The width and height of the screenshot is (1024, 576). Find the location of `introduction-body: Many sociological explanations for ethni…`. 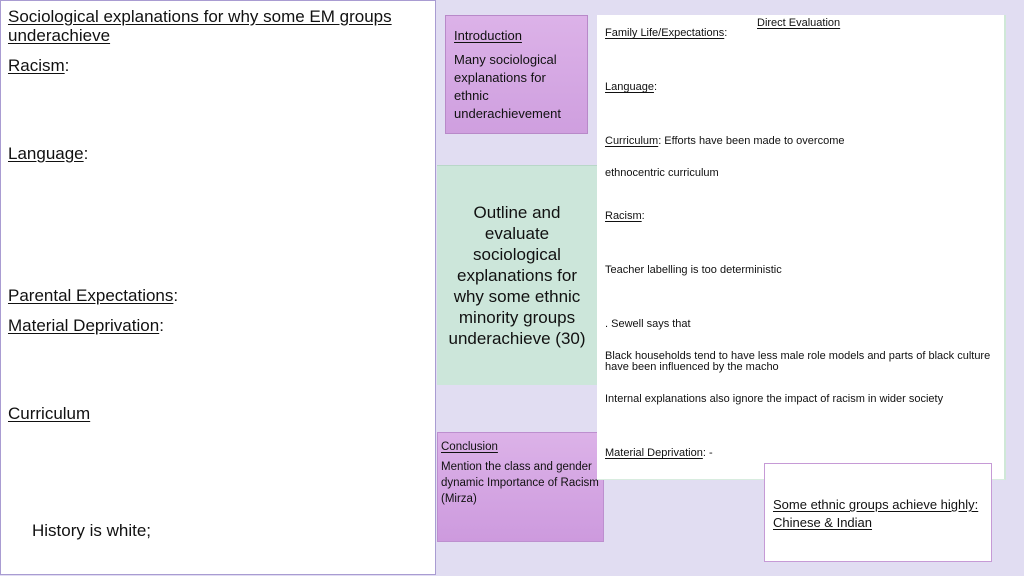

introduction-body: Many sociological explanations for ethni… is located at coordinates (507, 86).